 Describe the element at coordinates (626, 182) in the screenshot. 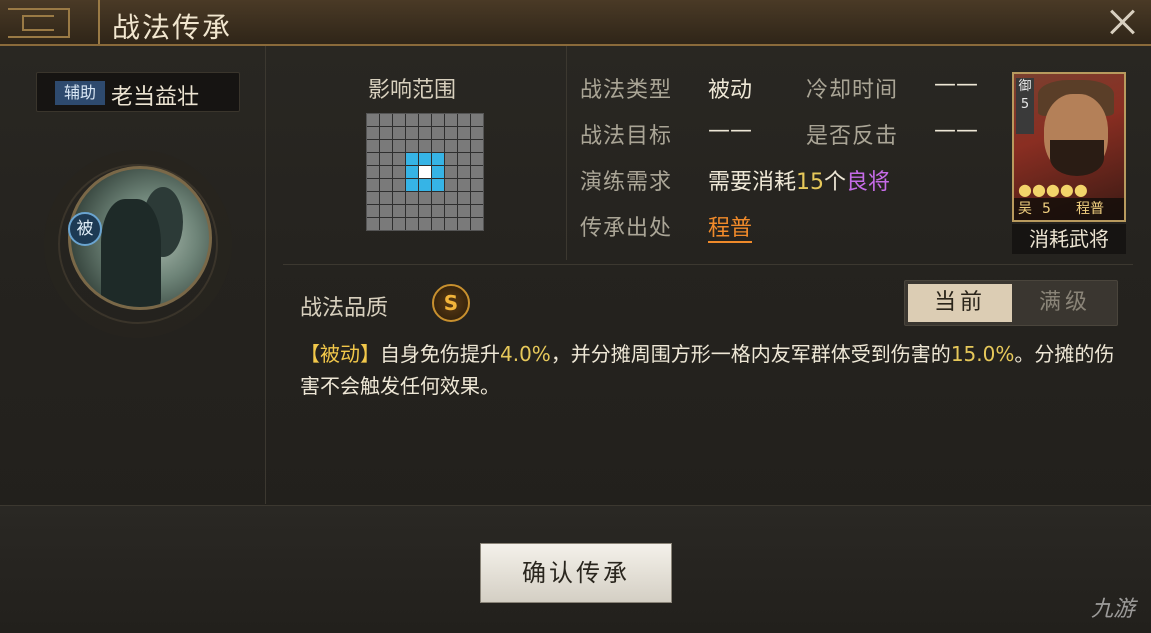

I see `drill-label: 演练需求` at that location.